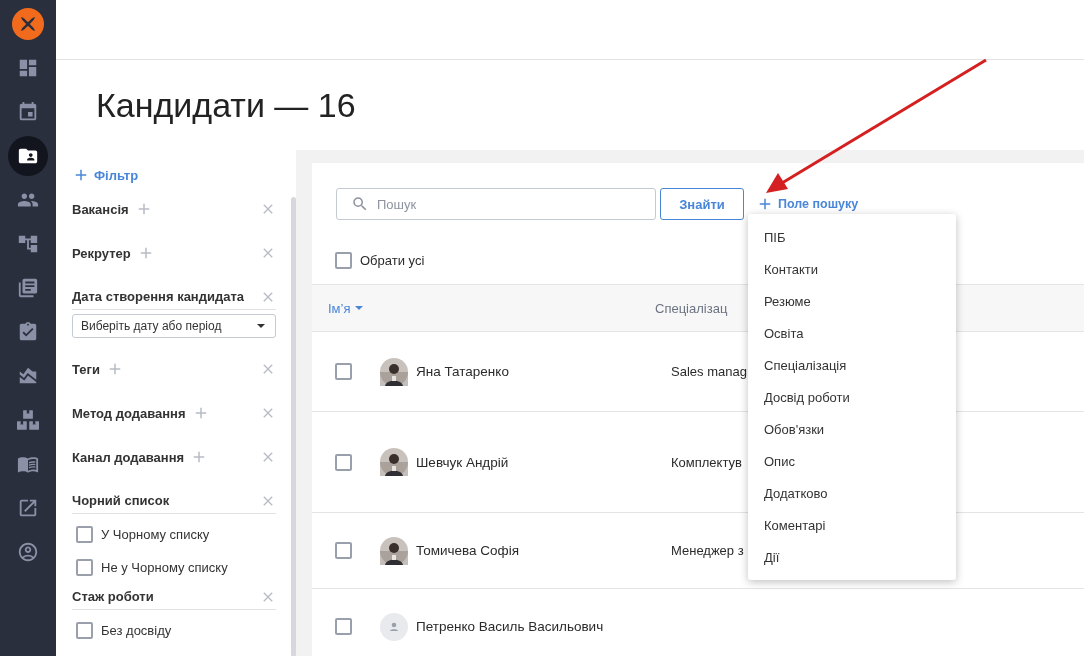  What do you see at coordinates (852, 301) in the screenshot?
I see `menu-item: Резюме` at bounding box center [852, 301].